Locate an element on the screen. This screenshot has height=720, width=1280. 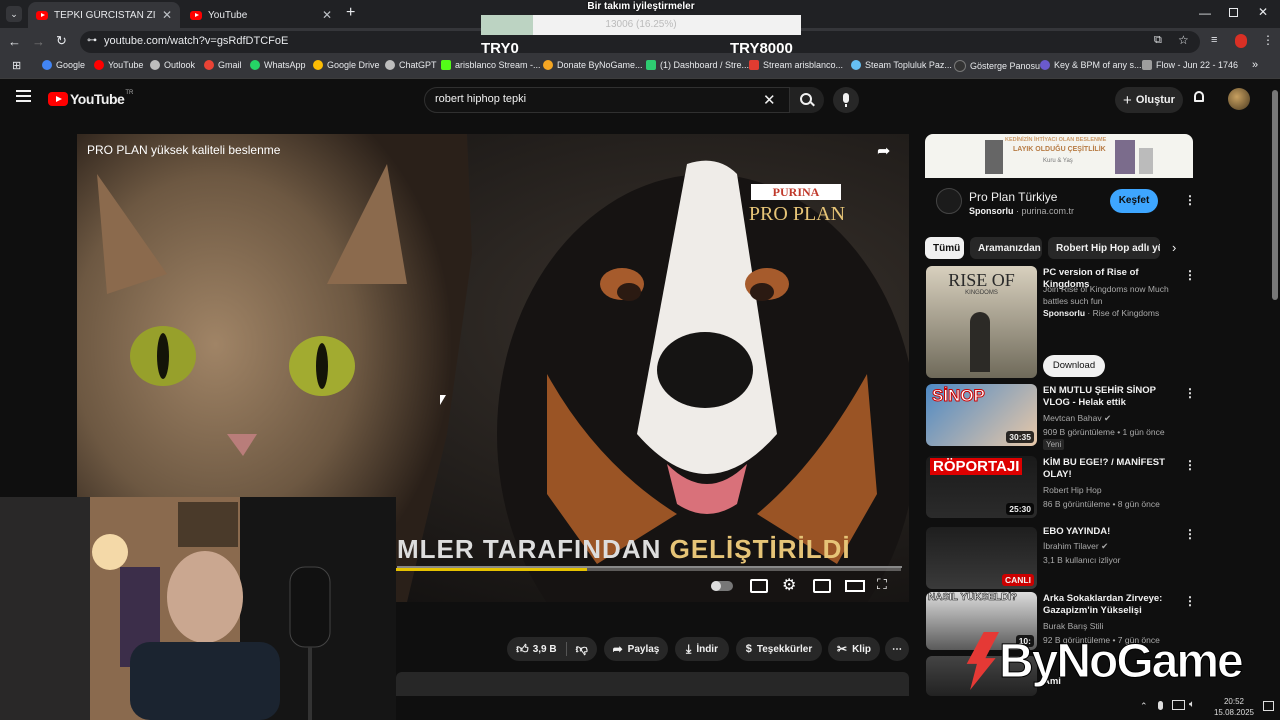
theater-mode-icon is located at coordinates (855, 586).